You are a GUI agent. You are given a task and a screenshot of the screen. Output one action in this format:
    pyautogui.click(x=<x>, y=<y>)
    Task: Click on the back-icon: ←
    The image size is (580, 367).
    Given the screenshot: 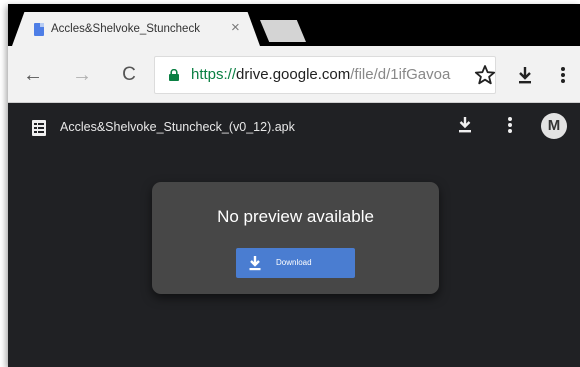 What is the action you would take?
    pyautogui.click(x=33, y=75)
    